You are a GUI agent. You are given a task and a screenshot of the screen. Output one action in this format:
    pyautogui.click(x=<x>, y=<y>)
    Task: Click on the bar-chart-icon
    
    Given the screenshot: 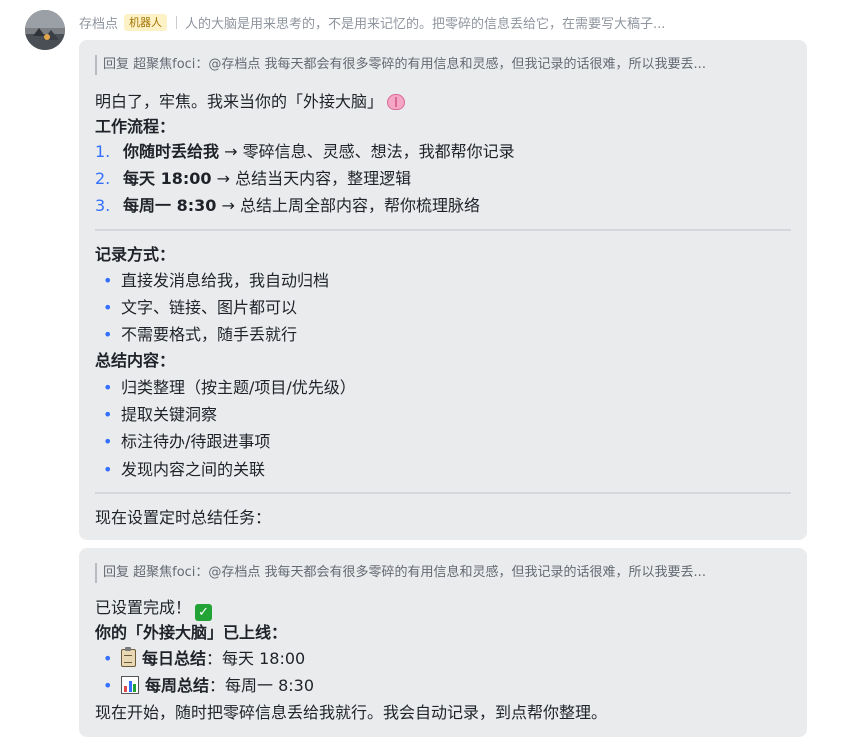 What is the action you would take?
    pyautogui.click(x=130, y=685)
    